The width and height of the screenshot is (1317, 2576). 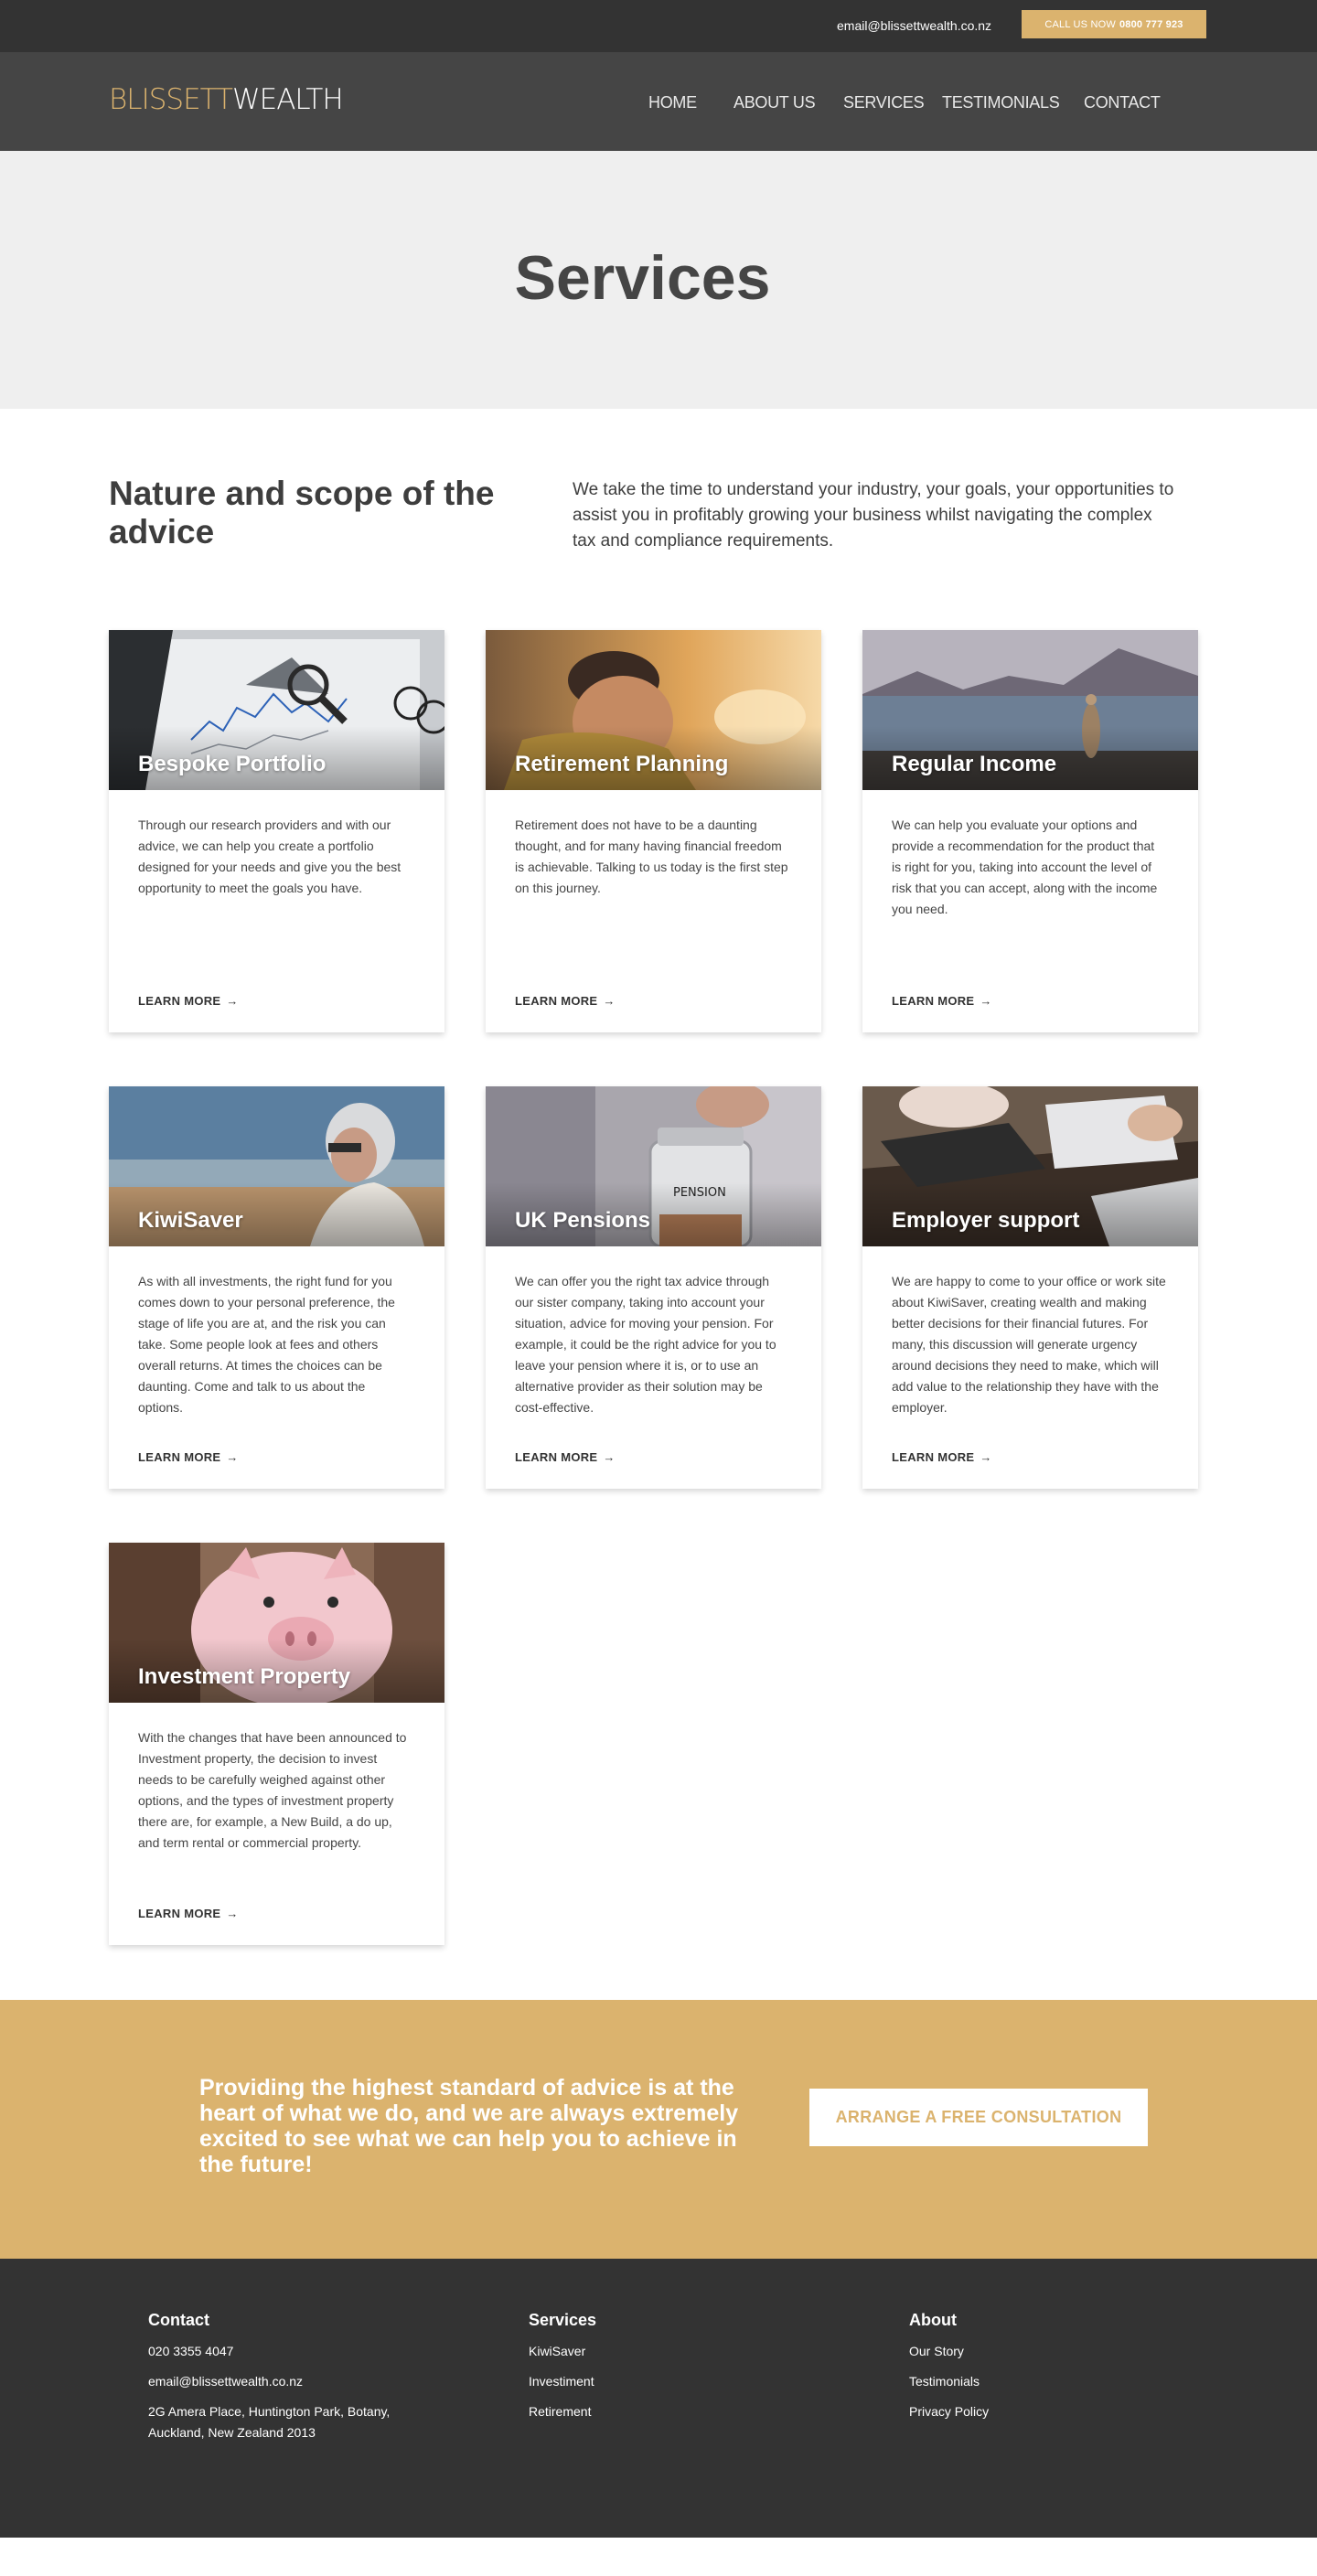 I want to click on footer-link-investment: Investiment, so click(x=562, y=2381).